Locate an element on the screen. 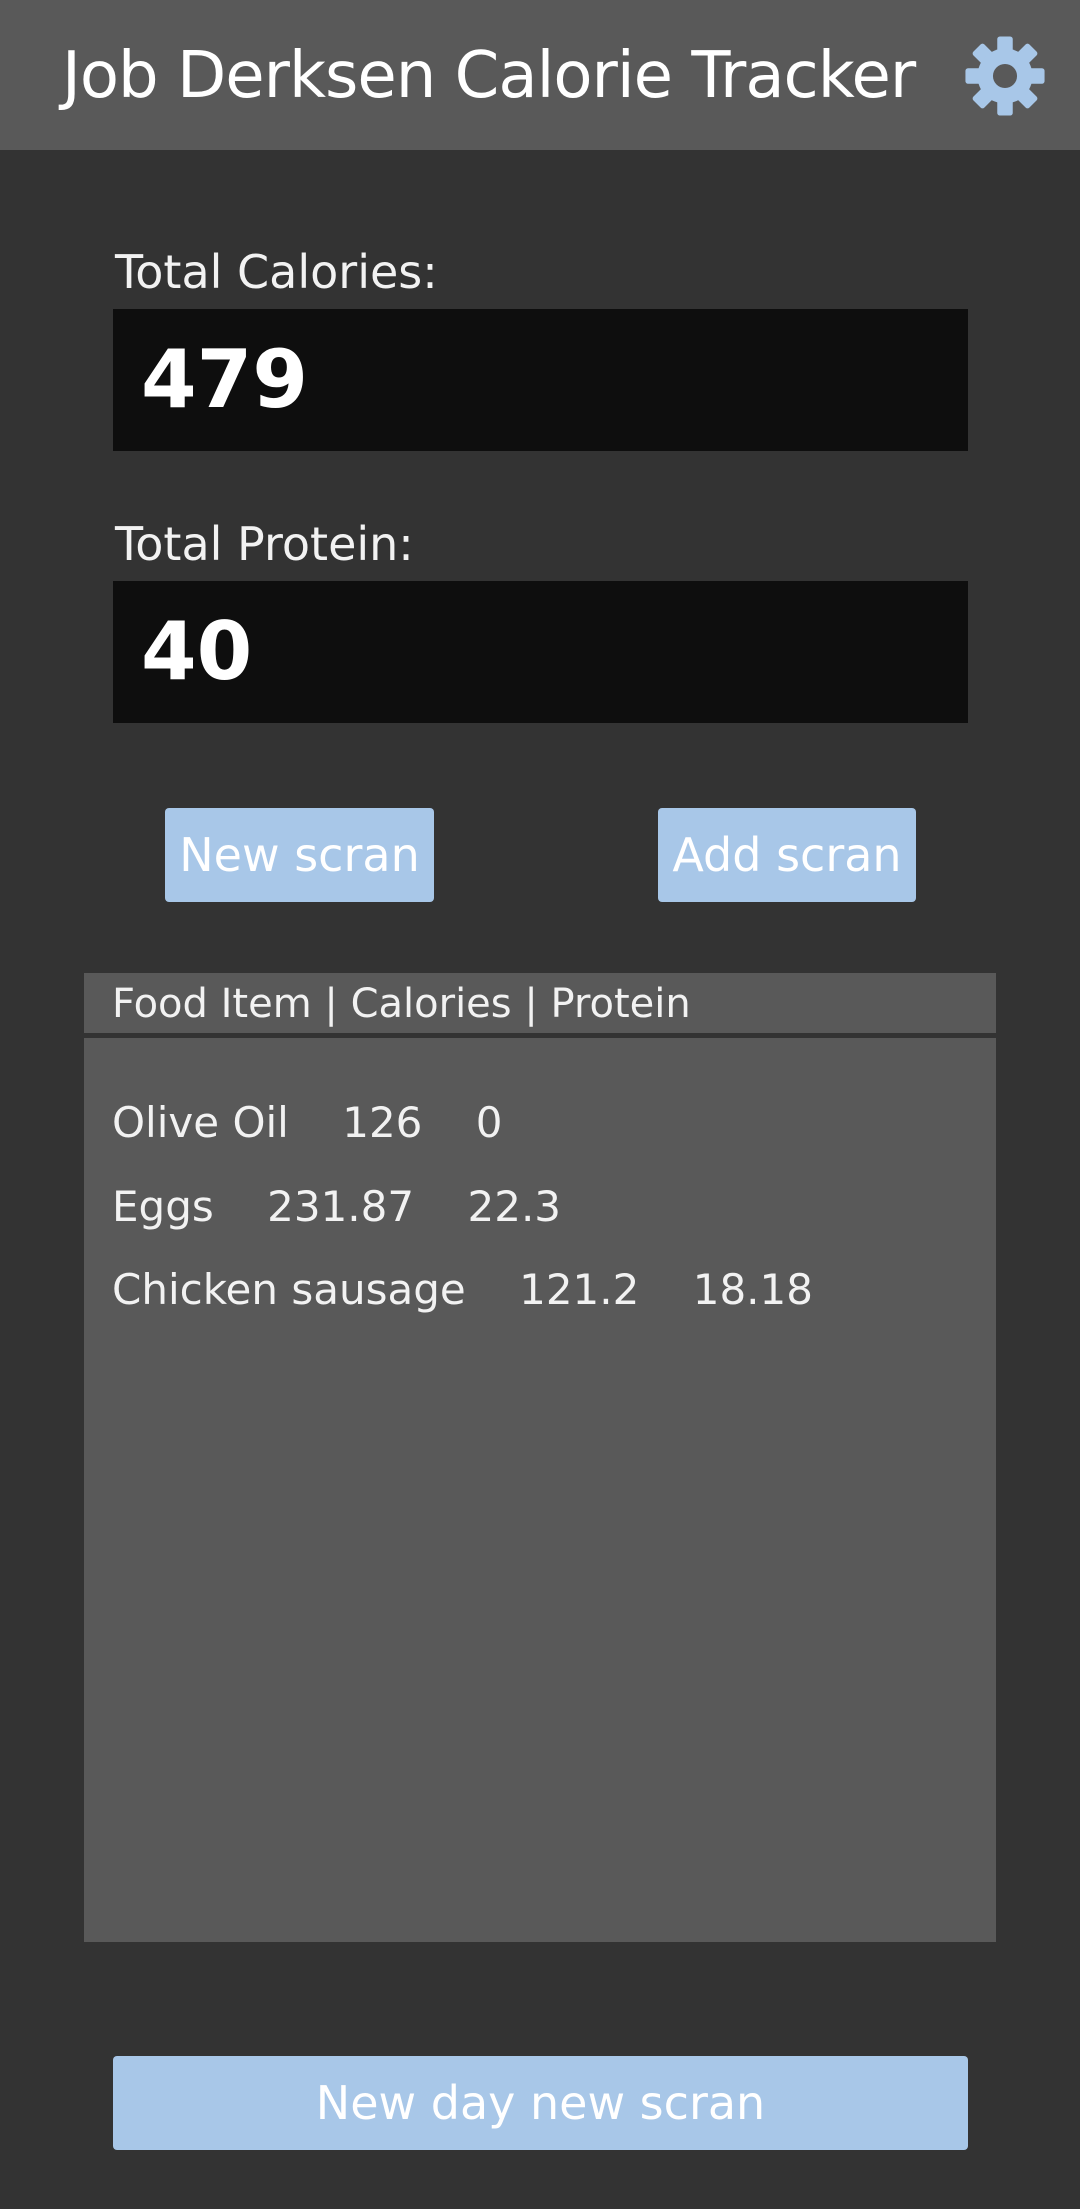 The image size is (1080, 2209). list-item: Eggs 231.87 22.3 is located at coordinates (336, 1207).